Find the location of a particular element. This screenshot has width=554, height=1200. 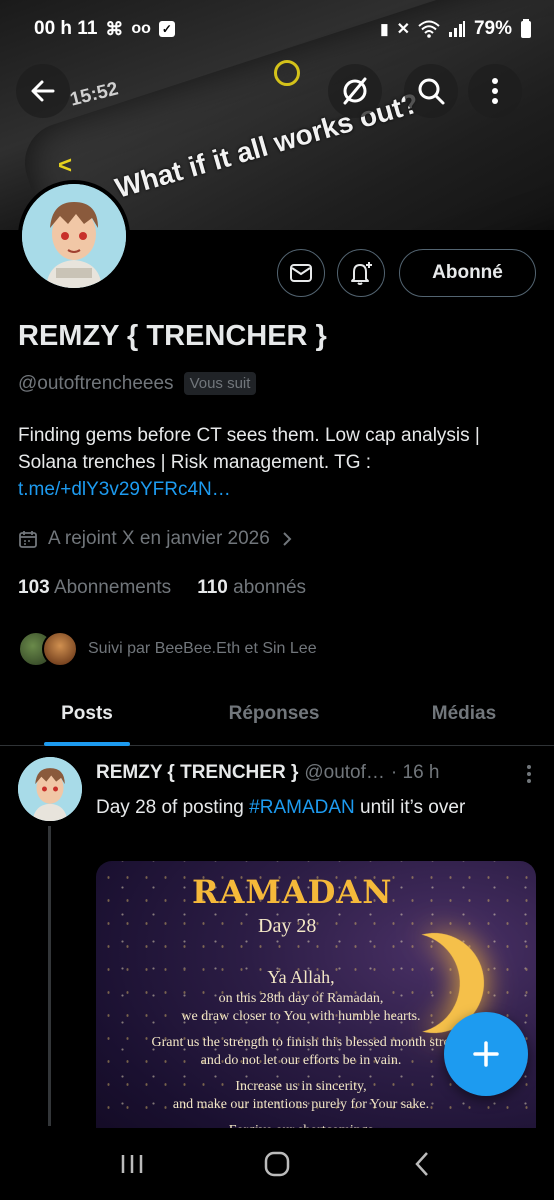

post-more-button is located at coordinates (529, 777).